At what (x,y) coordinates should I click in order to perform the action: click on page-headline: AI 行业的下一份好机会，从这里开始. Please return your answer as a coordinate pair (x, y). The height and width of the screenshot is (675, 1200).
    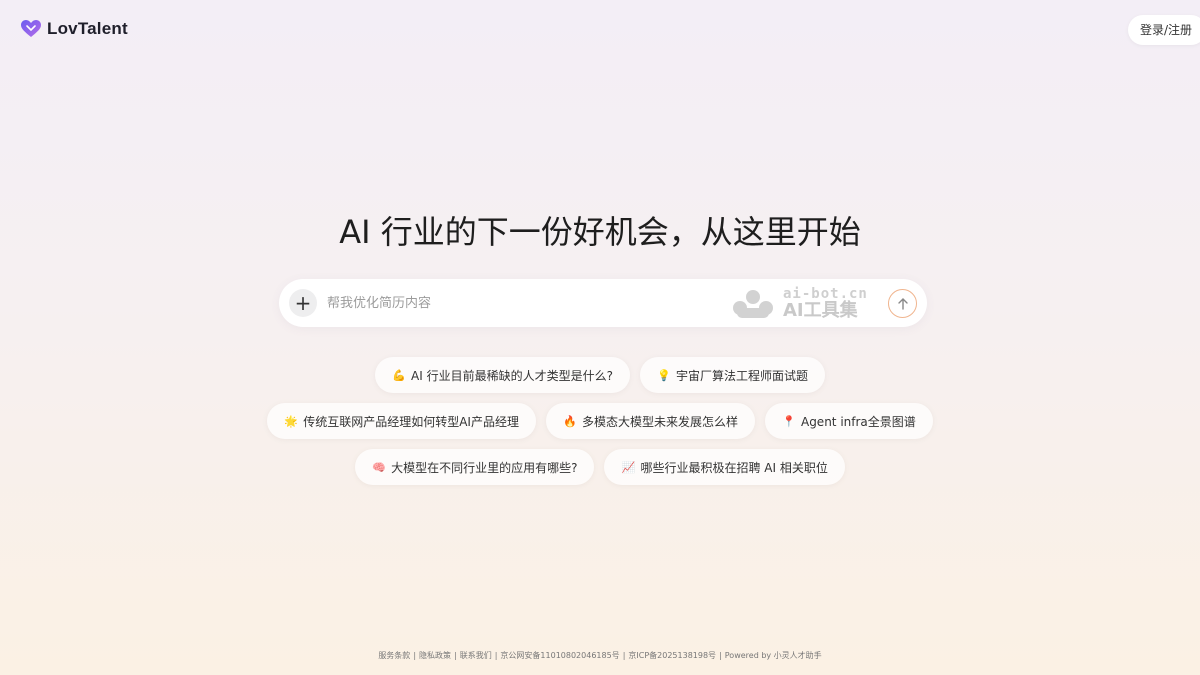
    Looking at the image, I should click on (600, 232).